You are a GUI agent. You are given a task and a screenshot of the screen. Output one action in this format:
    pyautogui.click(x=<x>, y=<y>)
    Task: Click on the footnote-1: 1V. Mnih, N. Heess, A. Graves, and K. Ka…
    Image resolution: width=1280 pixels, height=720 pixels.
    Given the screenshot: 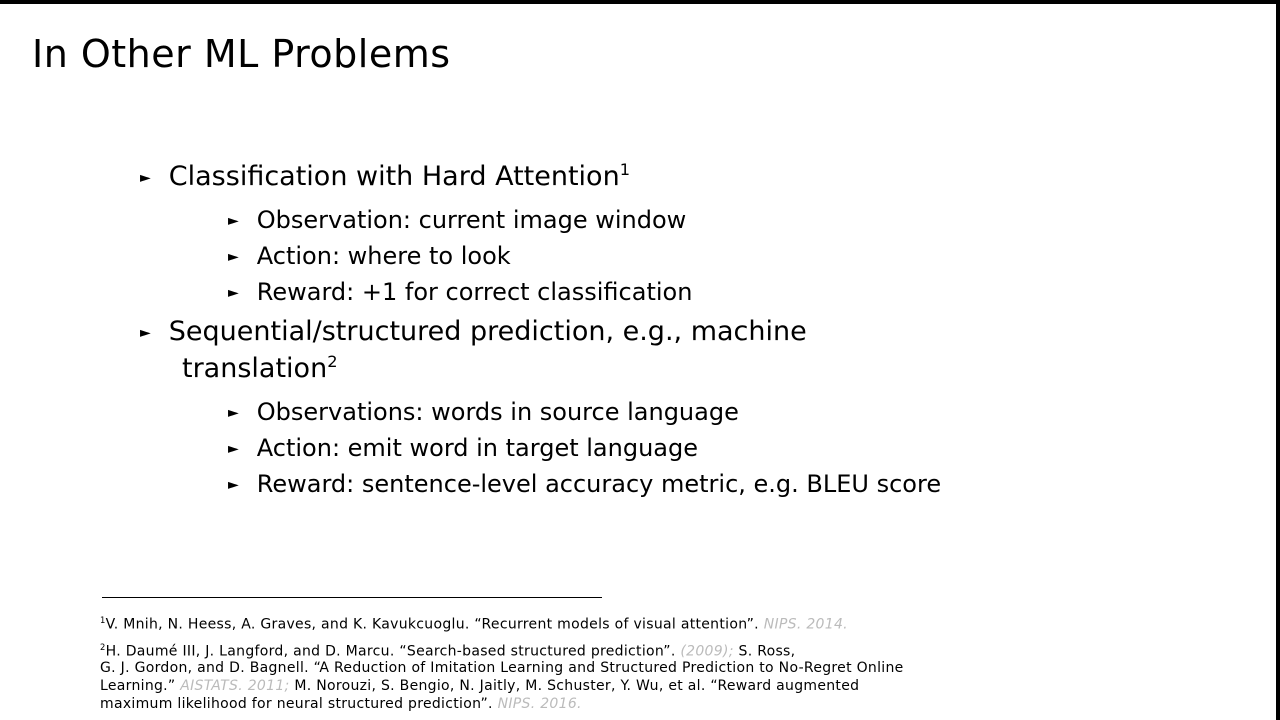 What is the action you would take?
    pyautogui.click(x=474, y=624)
    